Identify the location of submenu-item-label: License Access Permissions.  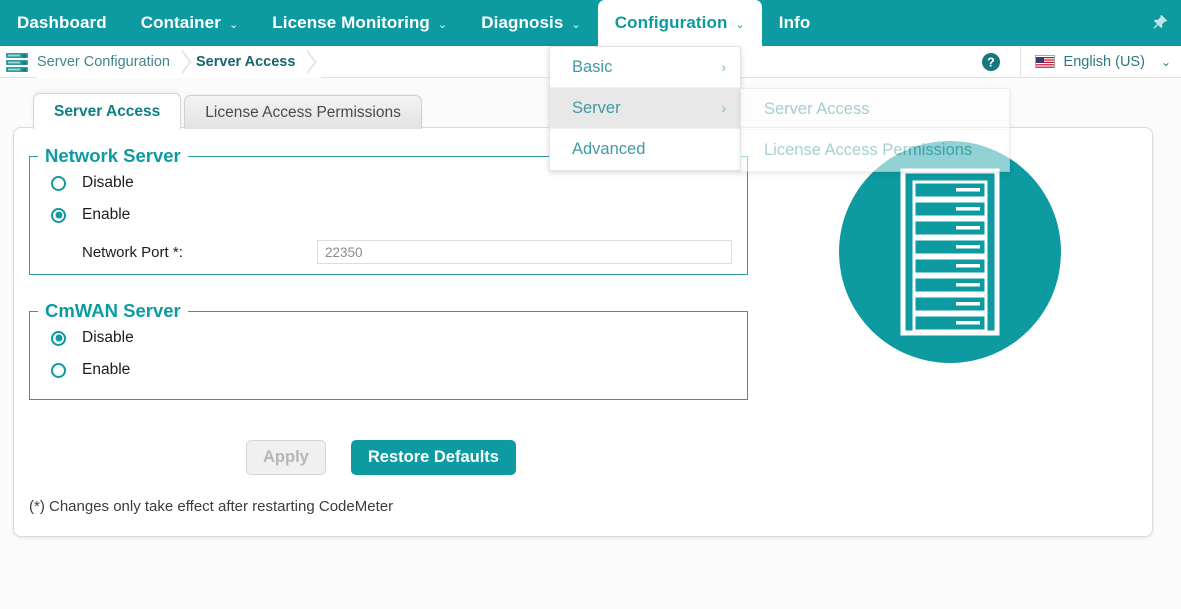
(868, 150).